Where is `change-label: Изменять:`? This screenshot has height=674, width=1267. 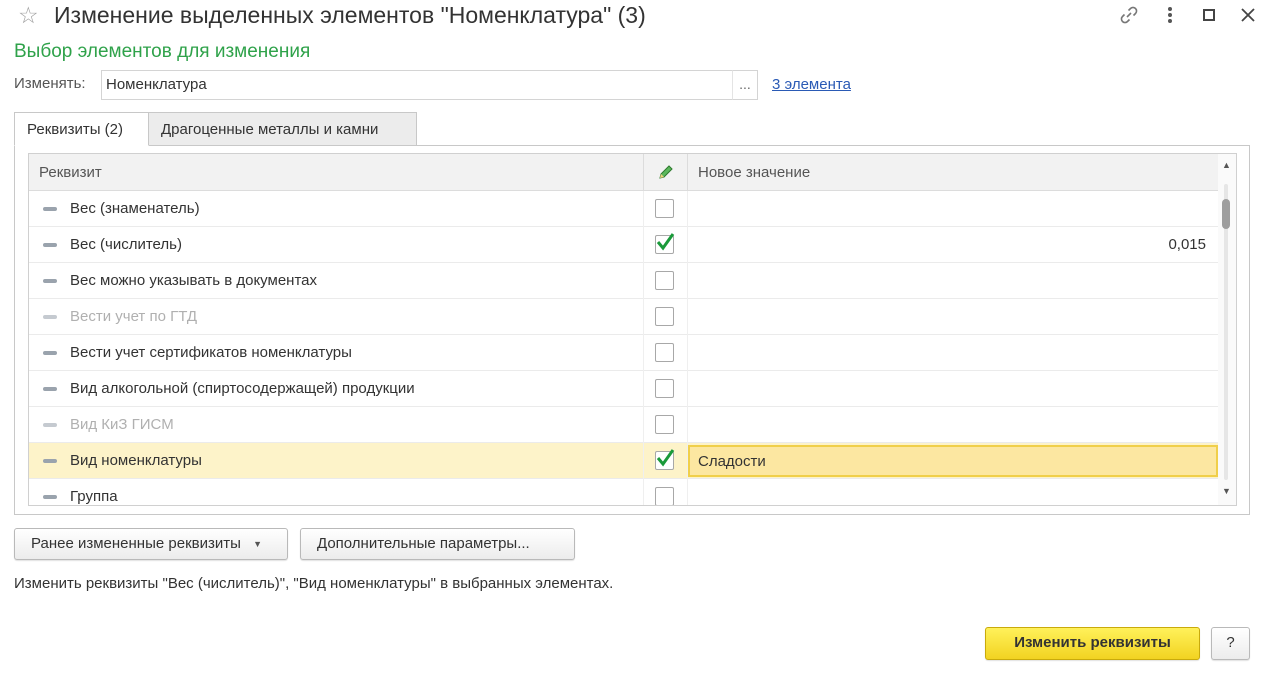
change-label: Изменять: is located at coordinates (50, 83).